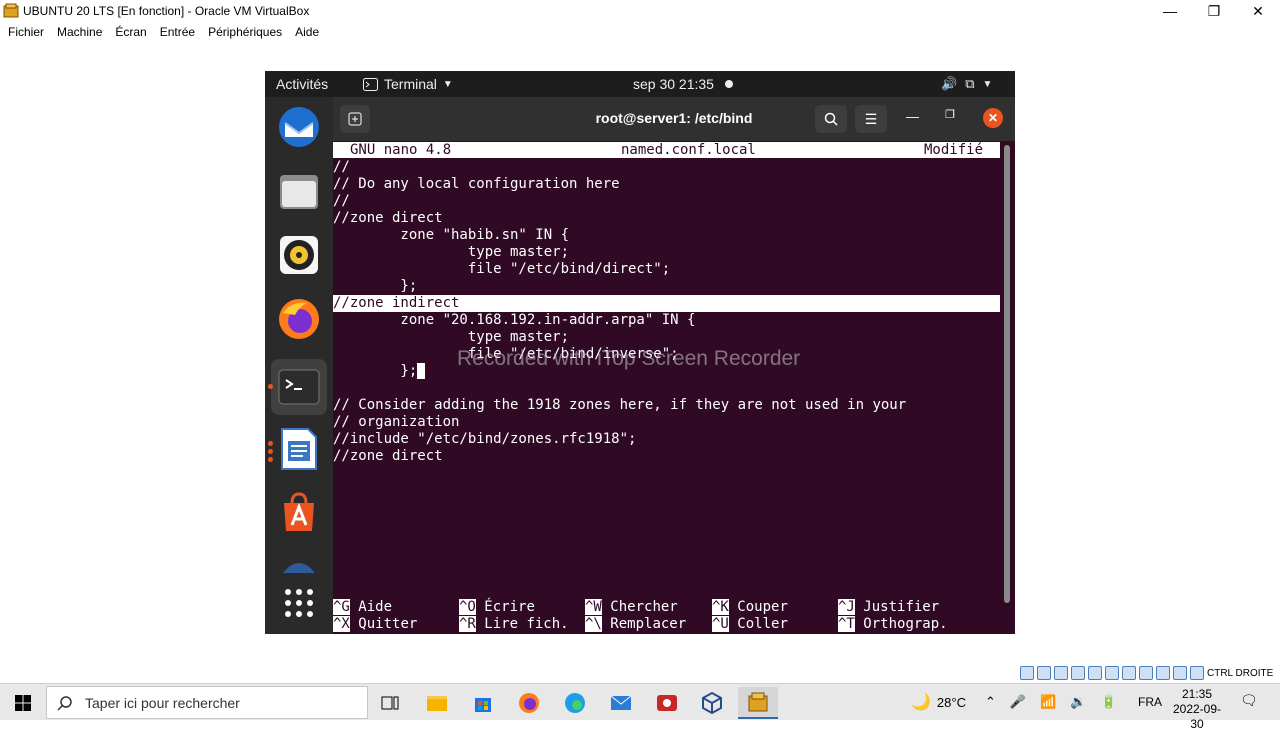  Describe the element at coordinates (1170, 11) in the screenshot. I see `minimize-button: —` at that location.